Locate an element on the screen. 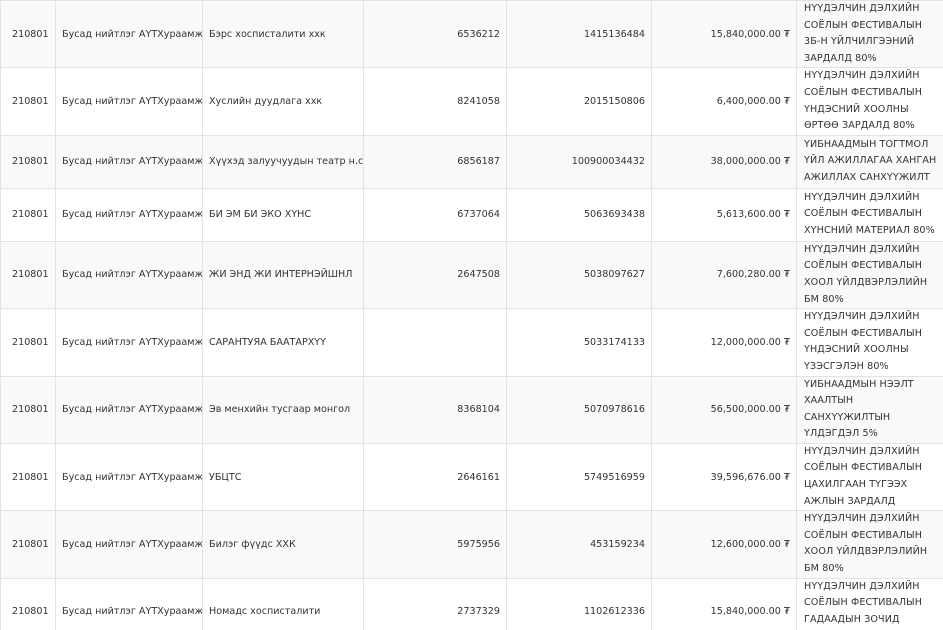 The height and width of the screenshot is (630, 943). cell-registration: 6737064 is located at coordinates (435, 215).